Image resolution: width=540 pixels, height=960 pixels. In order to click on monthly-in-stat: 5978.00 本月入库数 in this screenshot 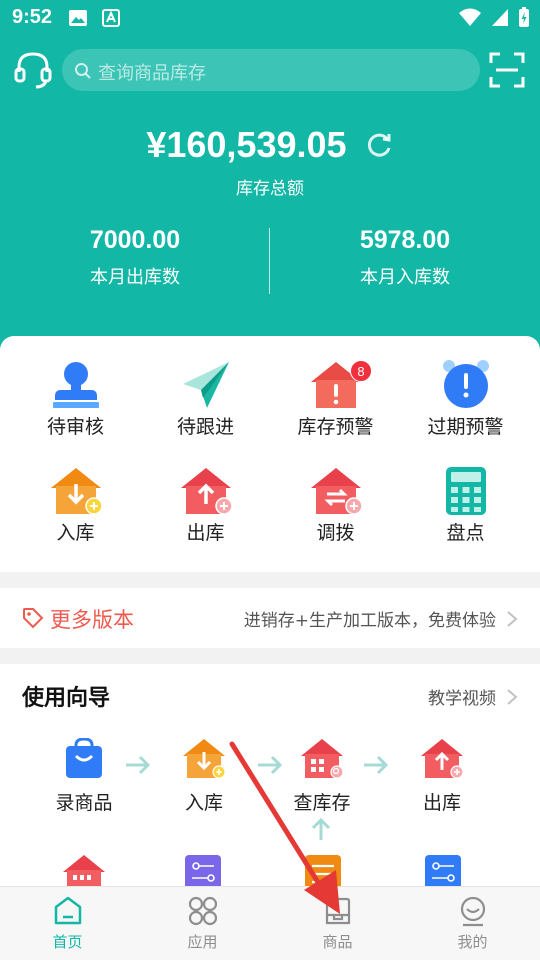, I will do `click(405, 257)`.